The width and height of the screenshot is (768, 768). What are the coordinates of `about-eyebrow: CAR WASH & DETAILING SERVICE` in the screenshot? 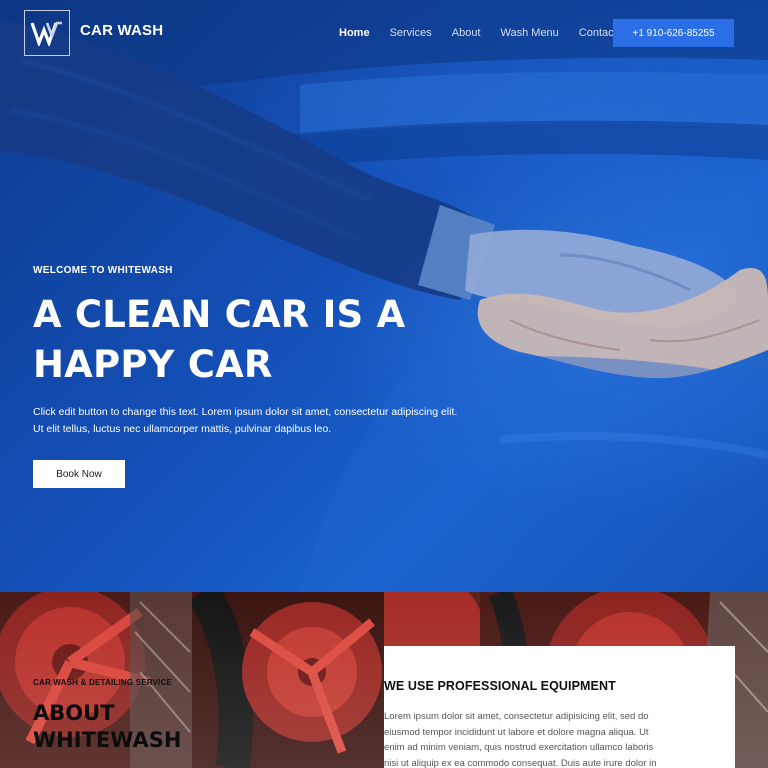 It's located at (103, 682).